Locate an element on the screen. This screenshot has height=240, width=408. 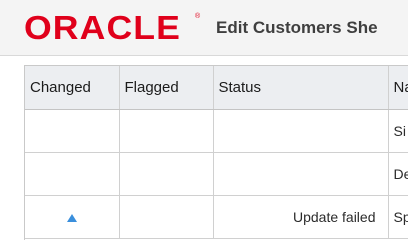
column-header-status: Status is located at coordinates (301, 88).